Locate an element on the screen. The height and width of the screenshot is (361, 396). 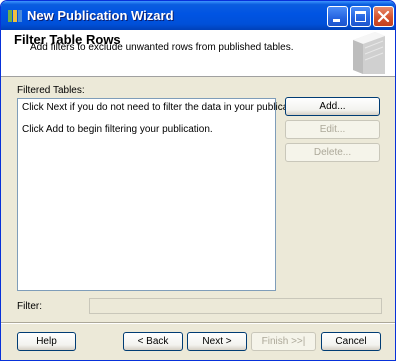
filtered-tables-label: Filtered Tables: is located at coordinates (51, 90).